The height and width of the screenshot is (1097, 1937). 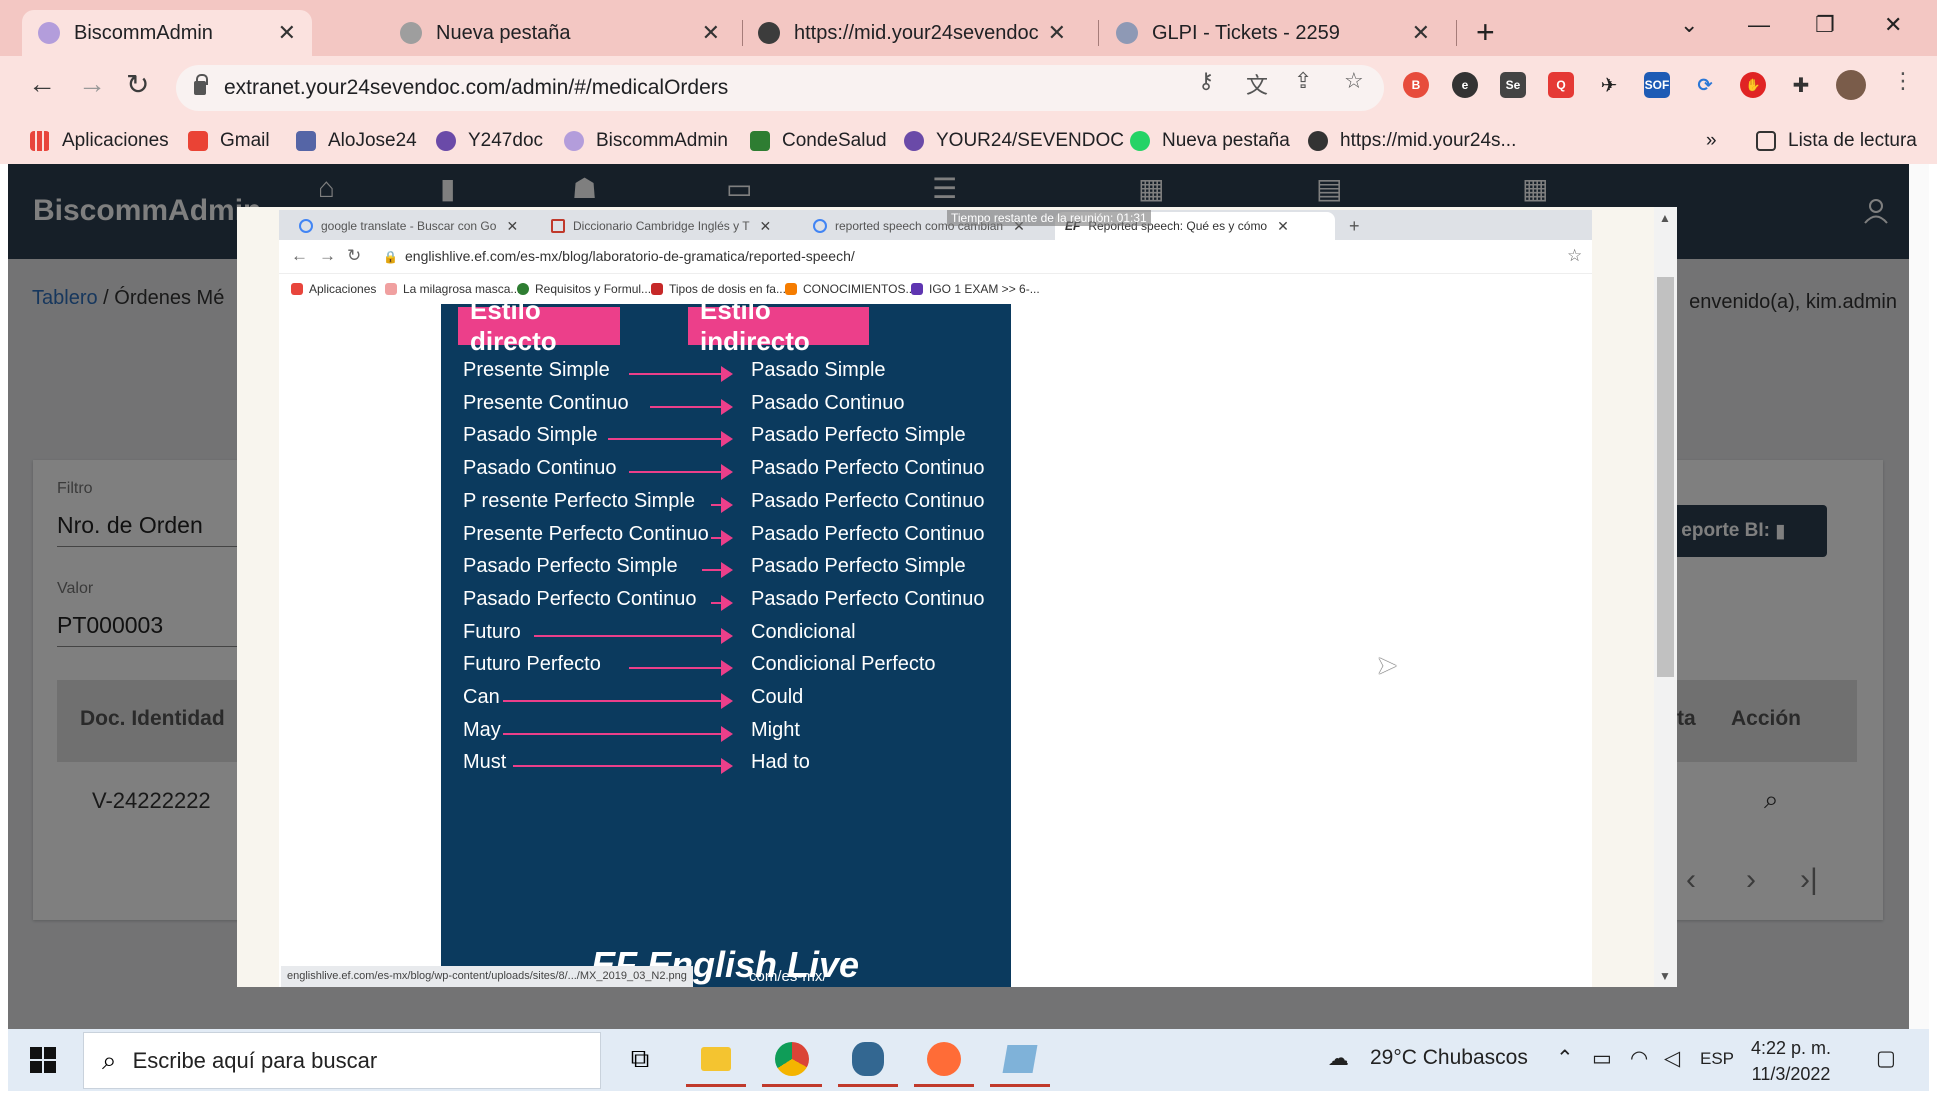 I want to click on menu-icon: ⋮, so click(x=1903, y=81).